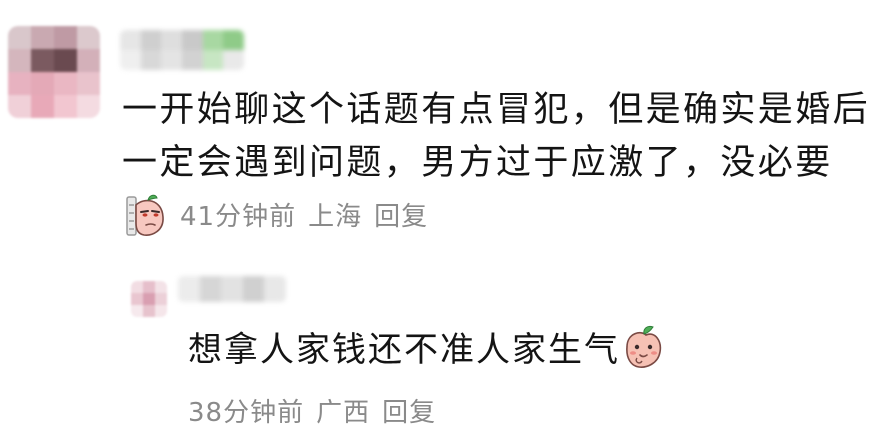 The height and width of the screenshot is (429, 882). I want to click on comment-meta: 41分钟前 上海 回复, so click(304, 217).